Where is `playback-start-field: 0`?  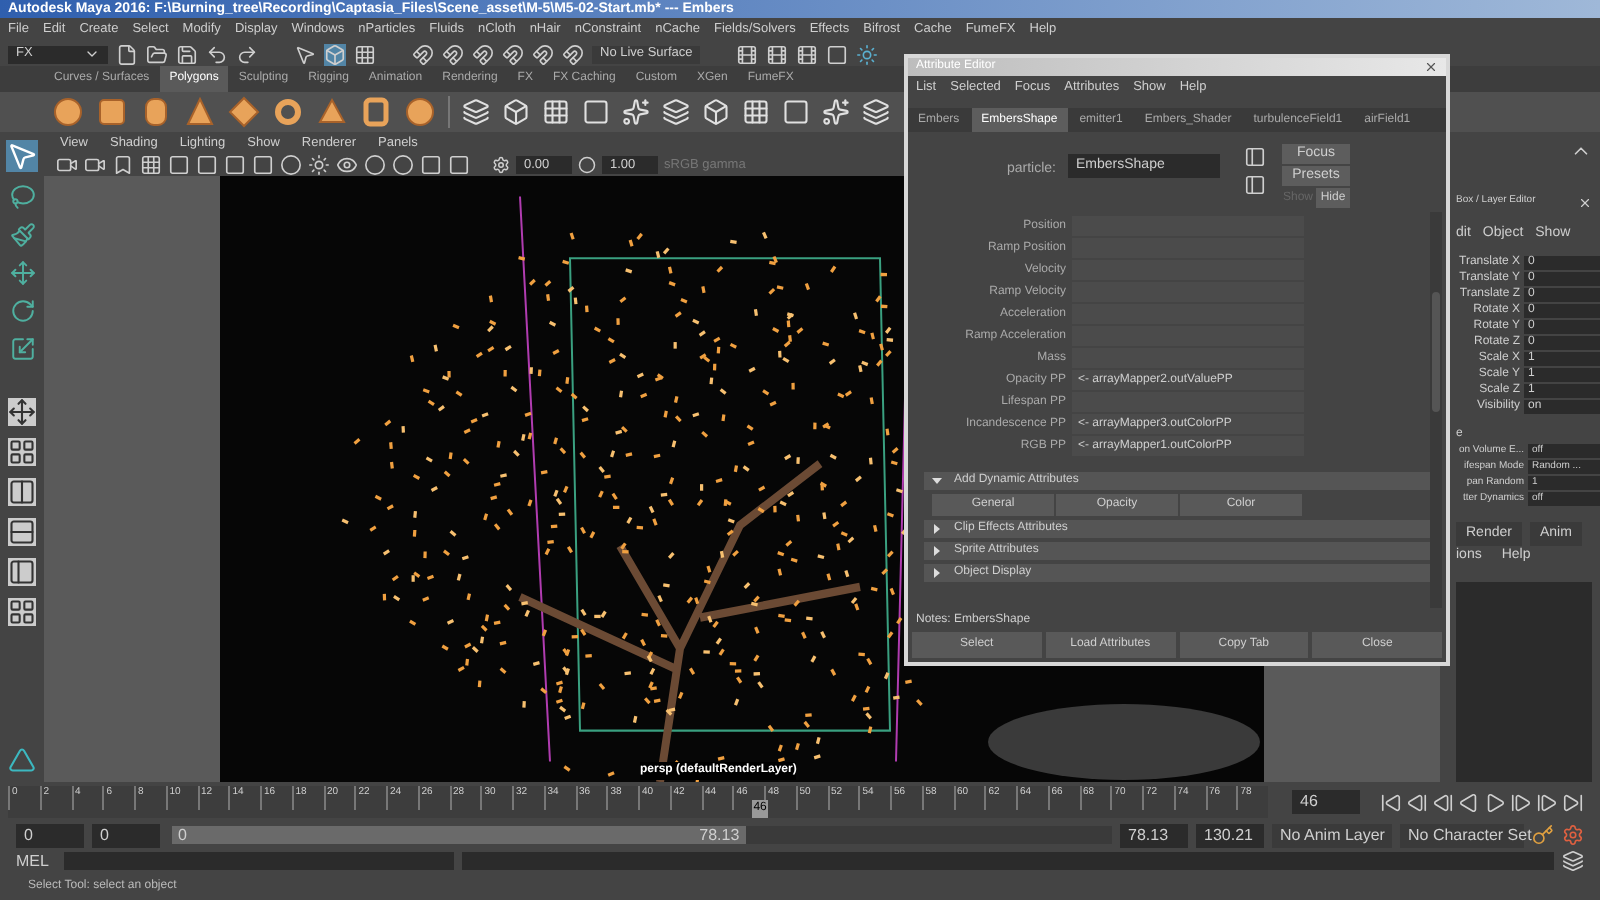
playback-start-field: 0 is located at coordinates (126, 835).